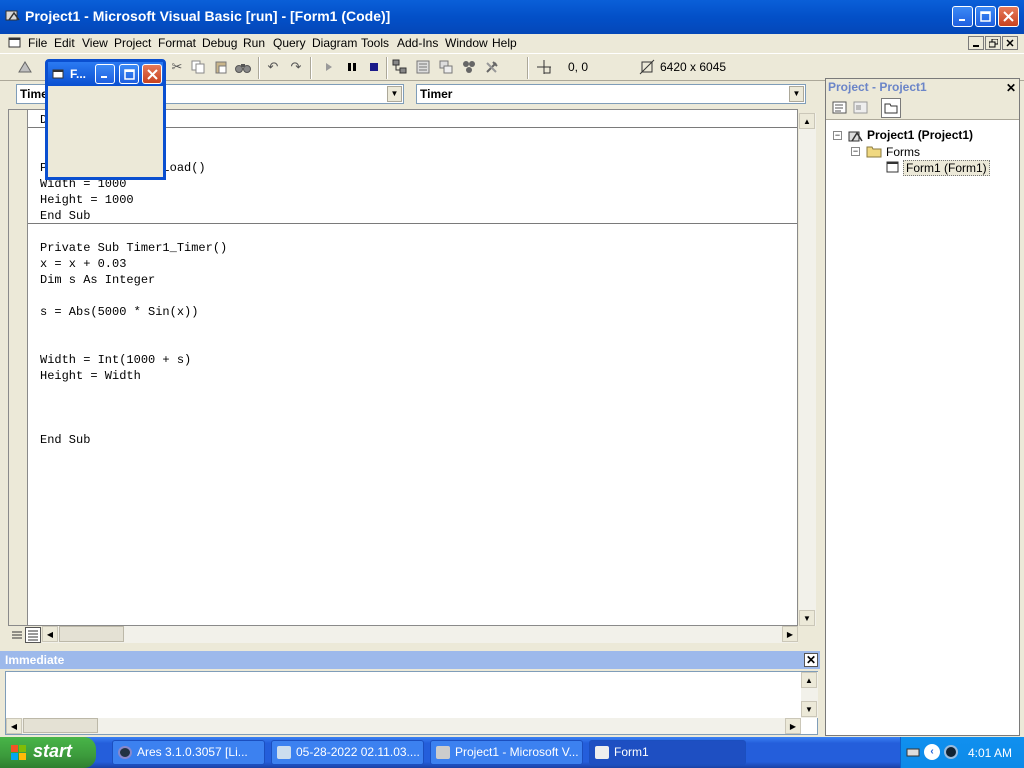 Image resolution: width=1024 pixels, height=768 pixels. Describe the element at coordinates (219, 43) in the screenshot. I see `menu-debug: Debug` at that location.